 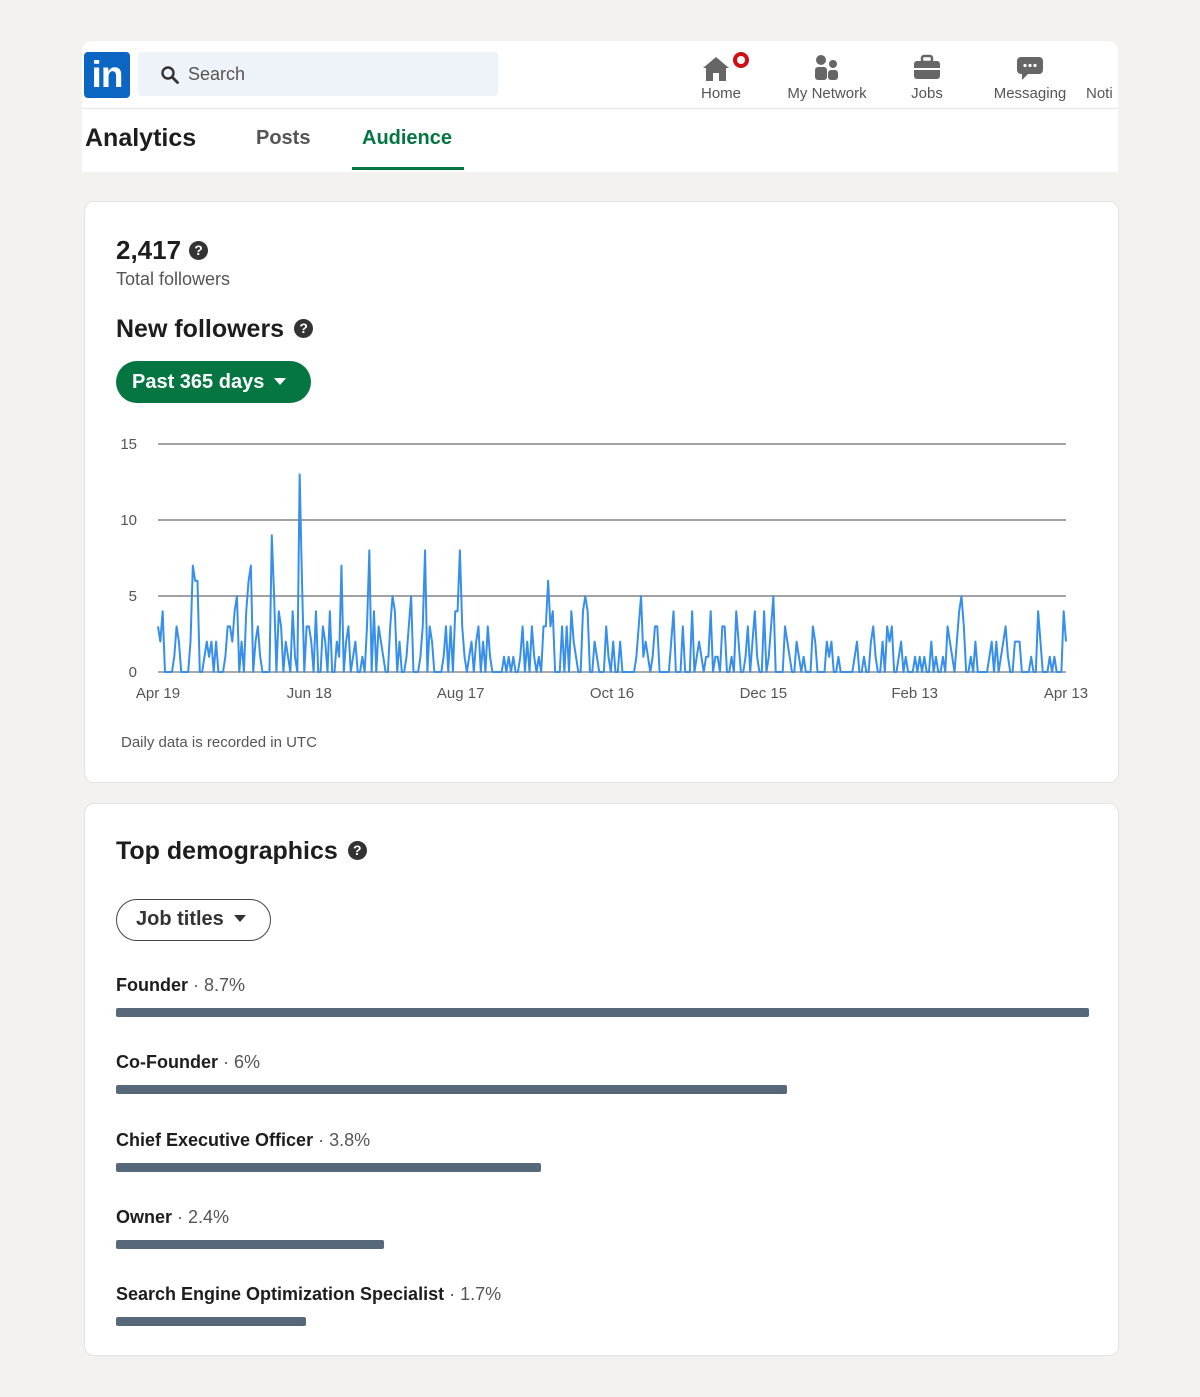 I want to click on x-tick-label: Oct 16, so click(x=612, y=693).